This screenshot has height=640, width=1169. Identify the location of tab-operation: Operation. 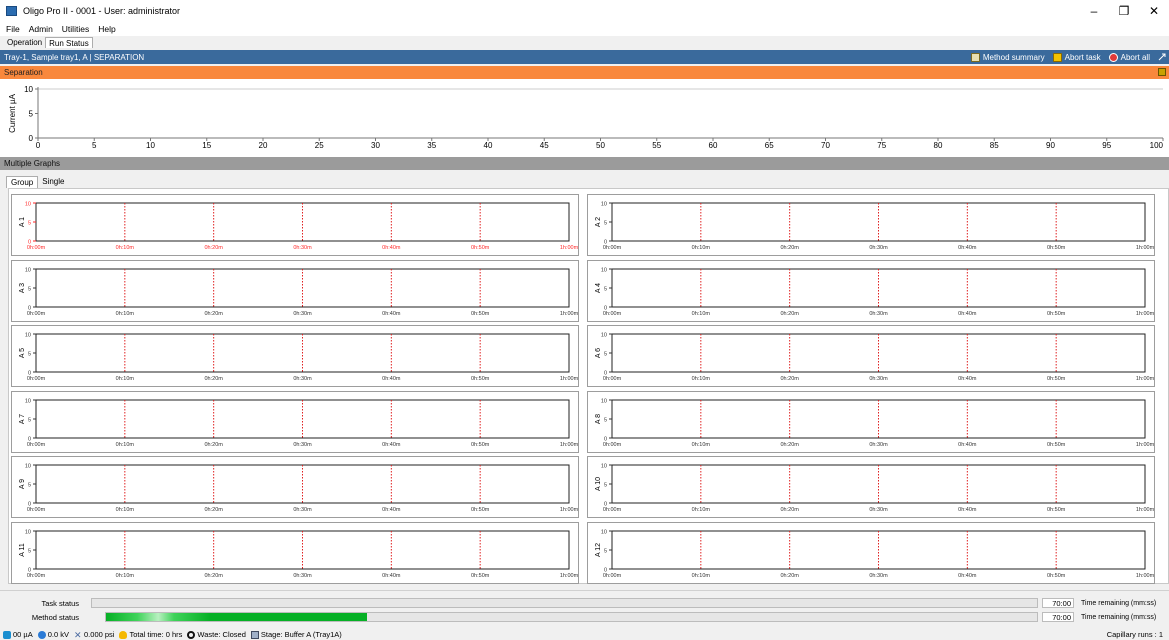
(24, 42).